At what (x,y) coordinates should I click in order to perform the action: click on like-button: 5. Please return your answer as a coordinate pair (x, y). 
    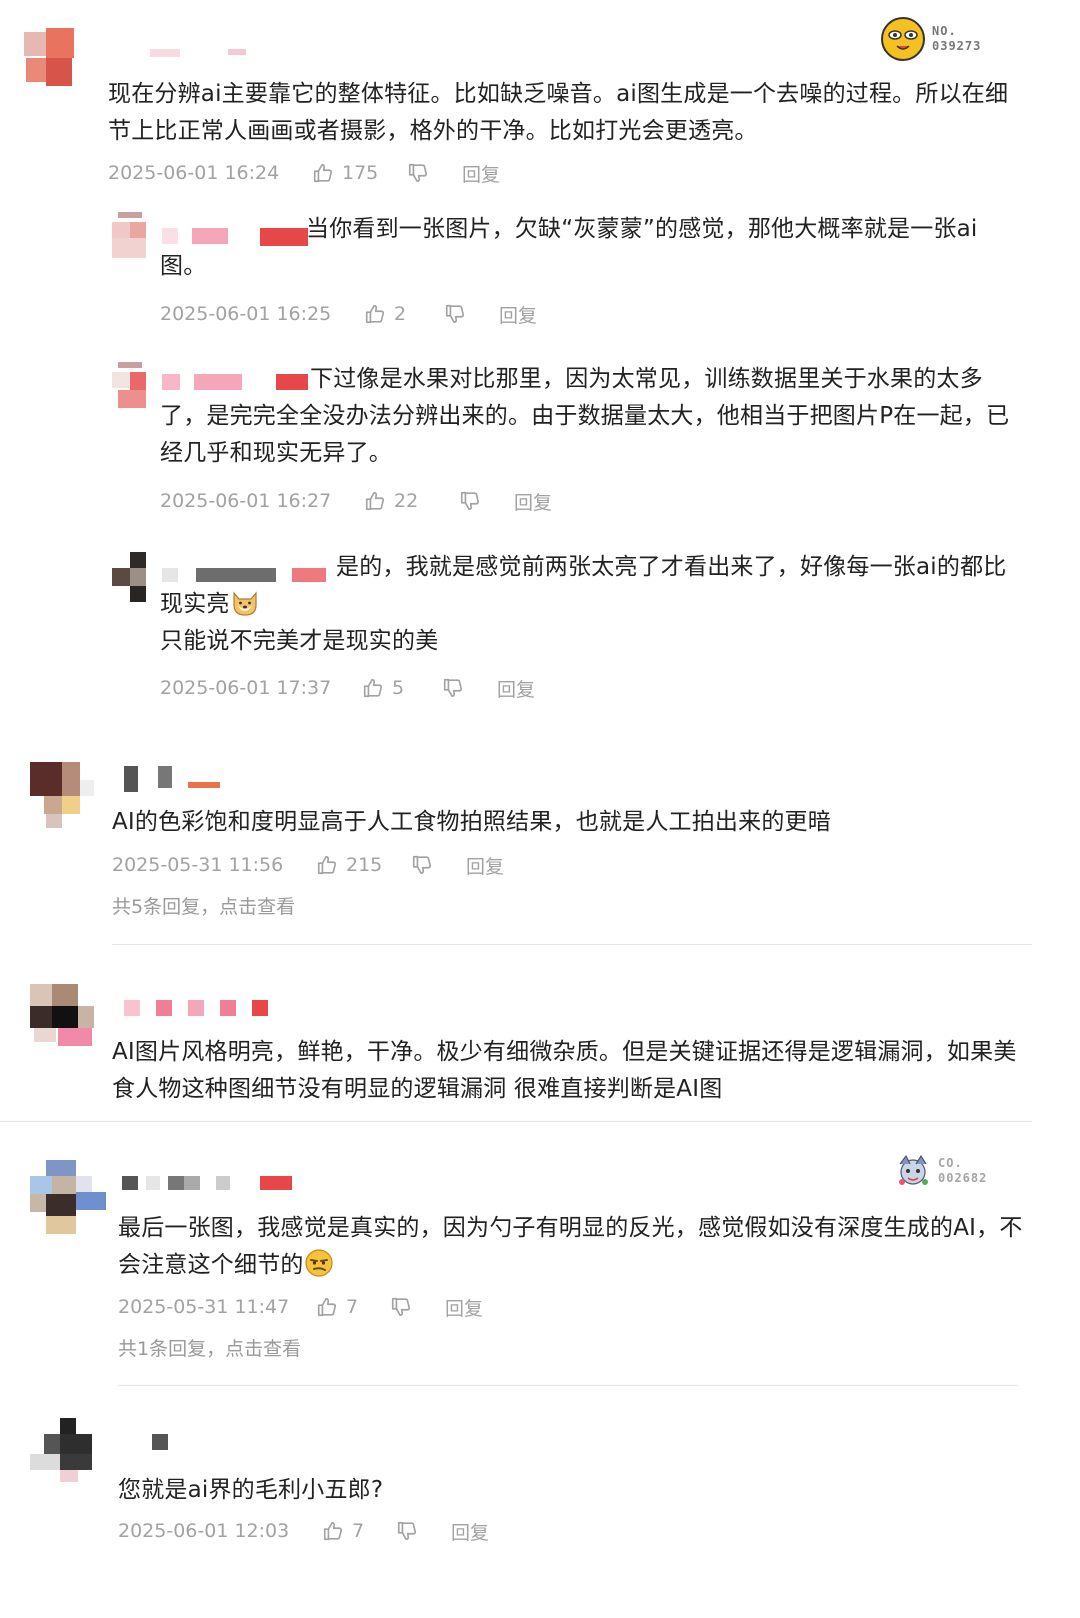
    Looking at the image, I should click on (402, 688).